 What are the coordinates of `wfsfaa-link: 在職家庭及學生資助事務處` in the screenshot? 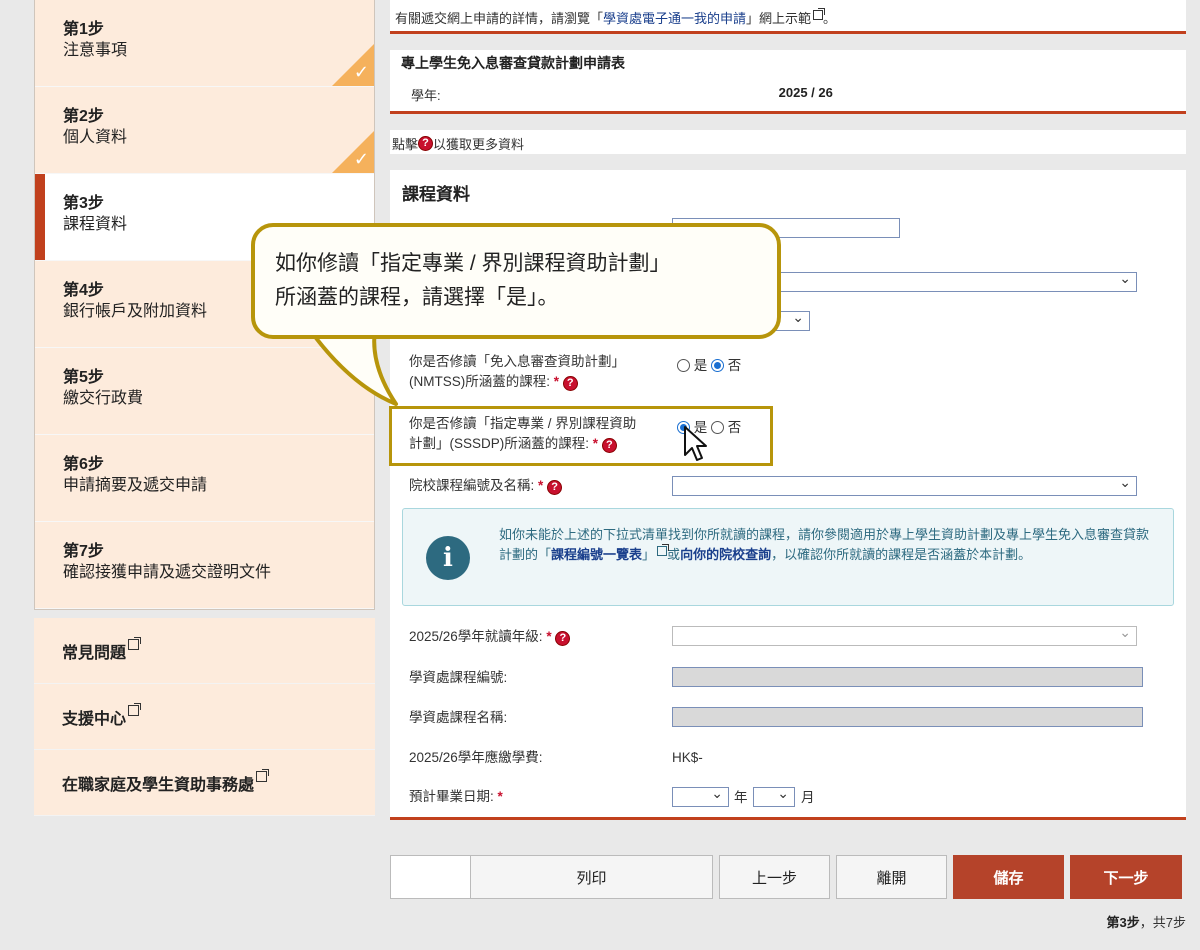 It's located at (204, 783).